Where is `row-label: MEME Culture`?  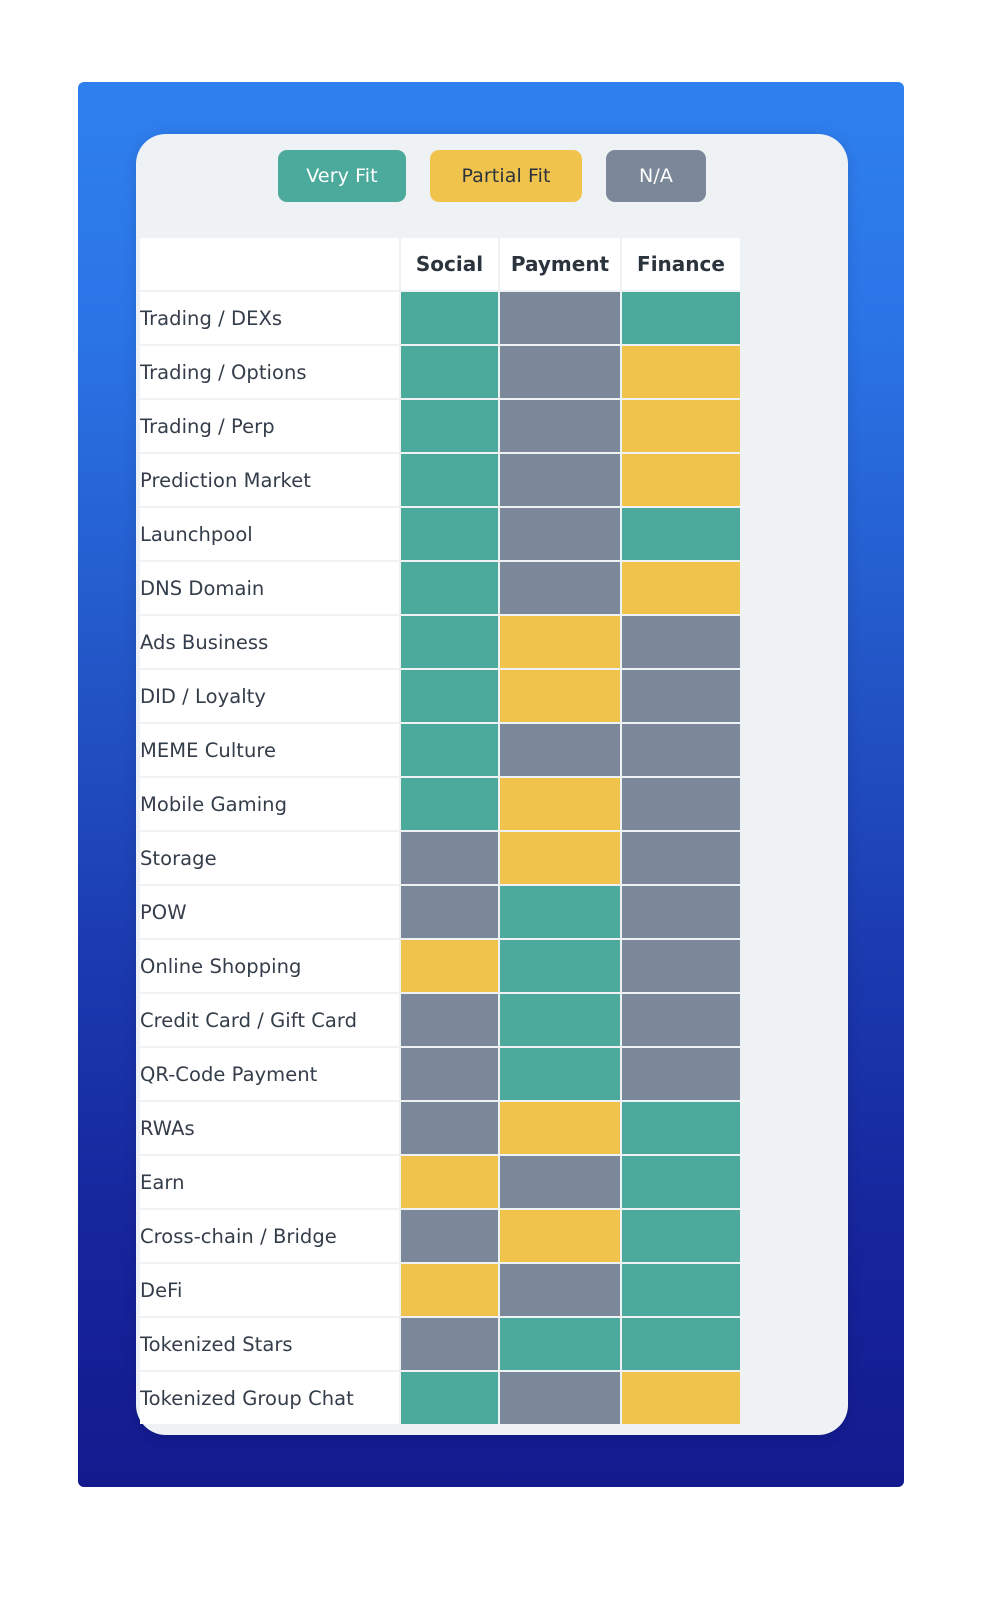
row-label: MEME Culture is located at coordinates (270, 751).